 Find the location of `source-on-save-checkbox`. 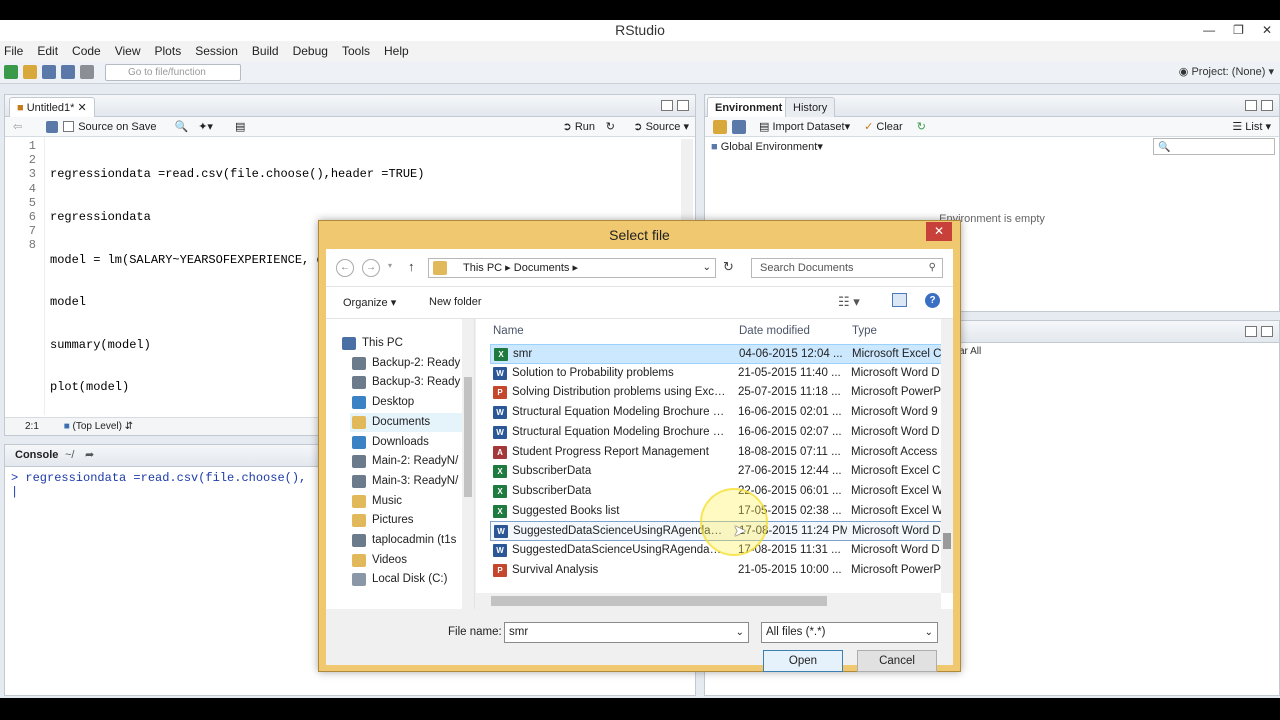

source-on-save-checkbox is located at coordinates (69, 126).